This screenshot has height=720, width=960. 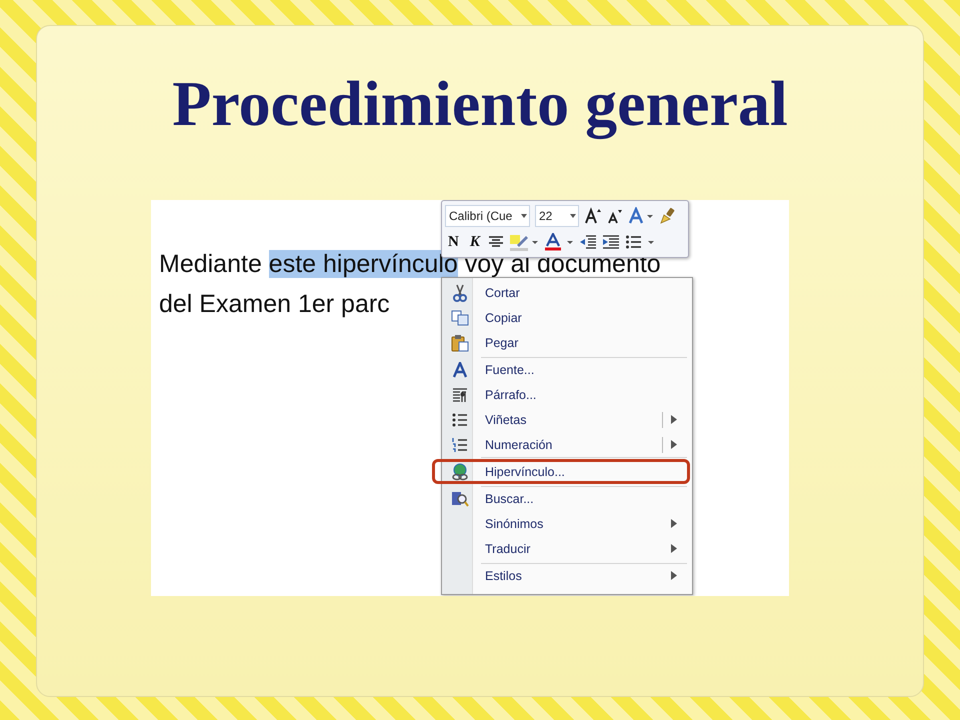 I want to click on shrink-font-icon, so click(x=615, y=216).